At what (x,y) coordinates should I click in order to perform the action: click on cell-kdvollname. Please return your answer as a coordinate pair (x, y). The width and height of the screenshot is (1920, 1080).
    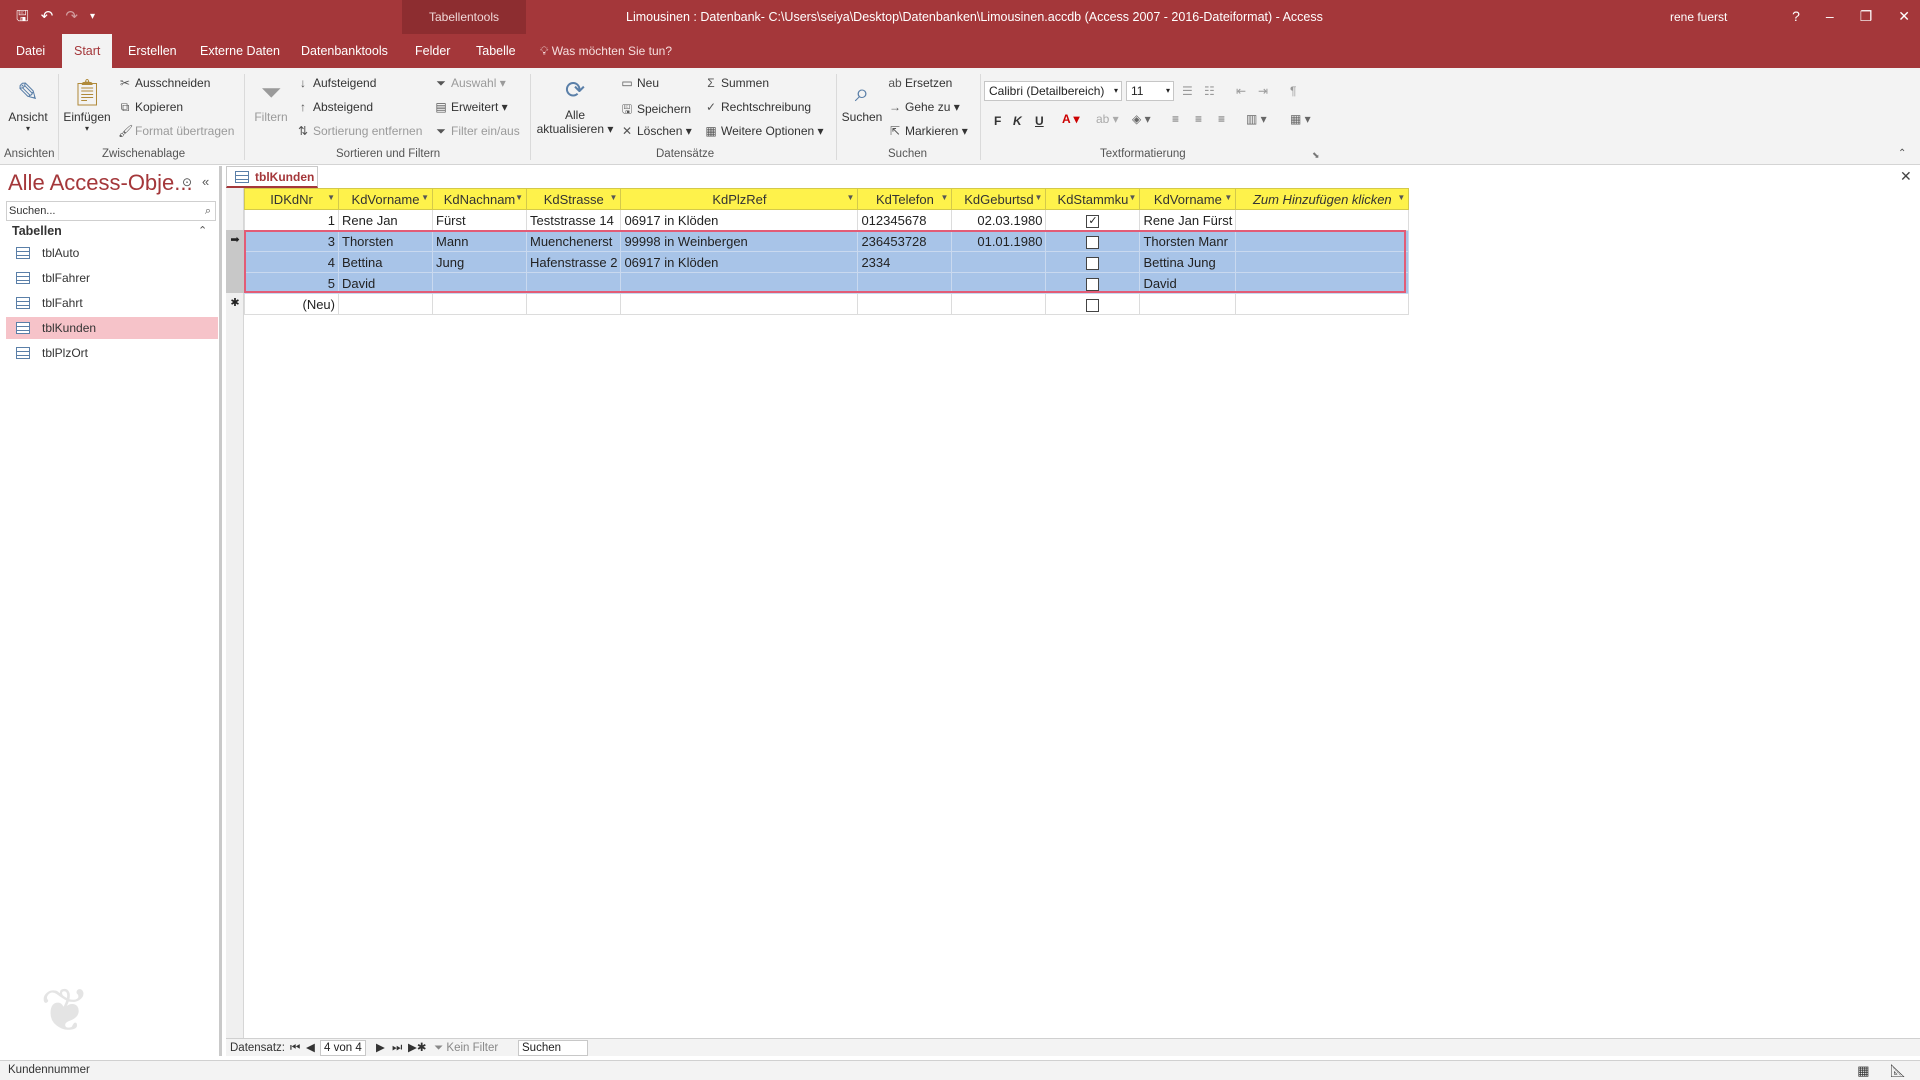
    Looking at the image, I should click on (1188, 304).